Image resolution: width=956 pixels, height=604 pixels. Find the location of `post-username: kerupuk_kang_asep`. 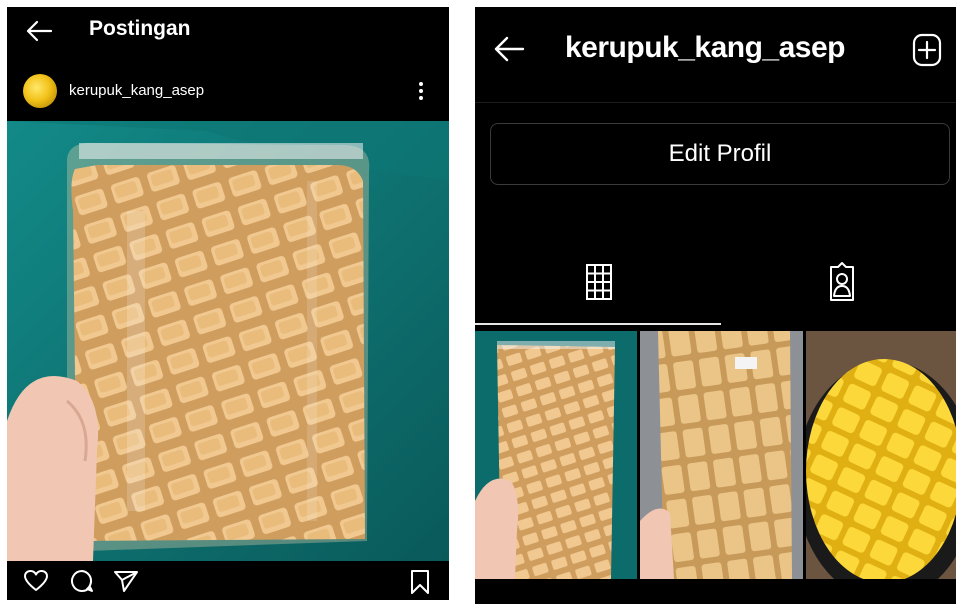

post-username: kerupuk_kang_asep is located at coordinates (136, 90).